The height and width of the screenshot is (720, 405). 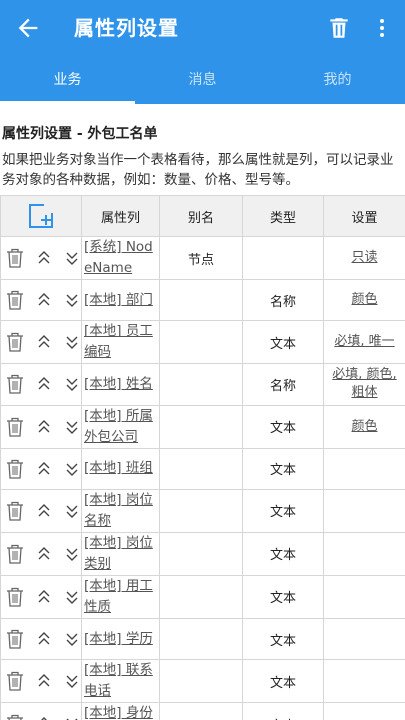 I want to click on attribute-name-cell: [本地] 学历, so click(x=120, y=639).